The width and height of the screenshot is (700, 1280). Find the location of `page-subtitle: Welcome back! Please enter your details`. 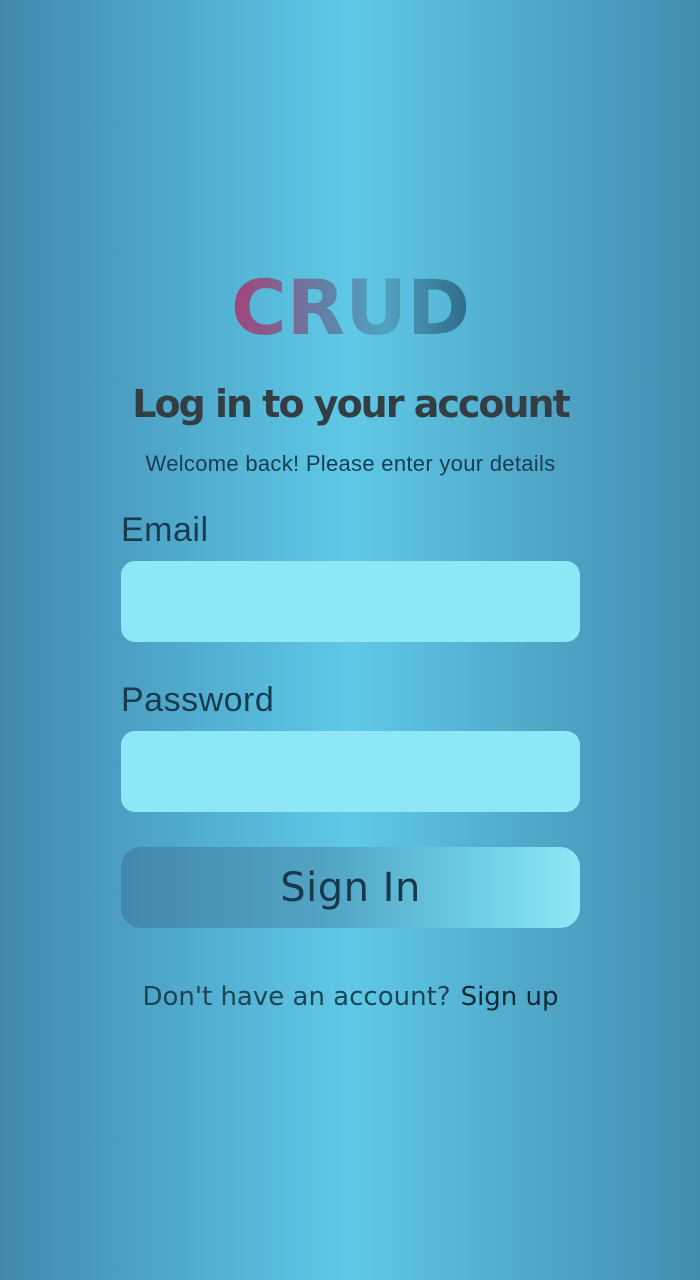

page-subtitle: Welcome back! Please enter your details is located at coordinates (350, 463).